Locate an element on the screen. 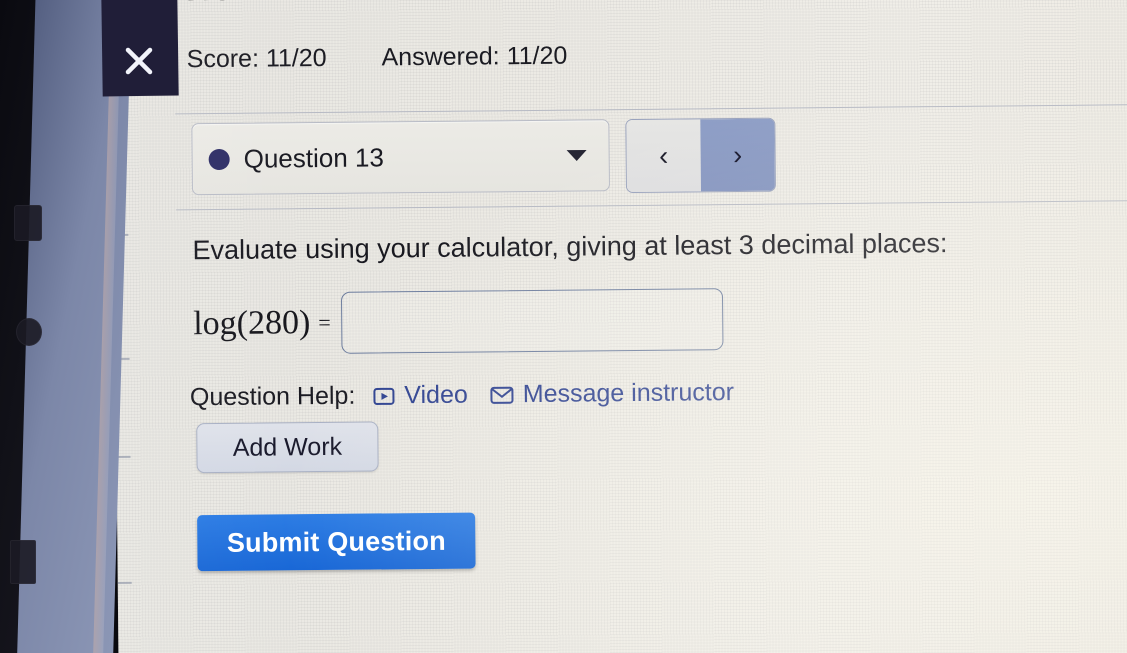 Image resolution: width=1127 pixels, height=653 pixels. divider-top is located at coordinates (651, 109).